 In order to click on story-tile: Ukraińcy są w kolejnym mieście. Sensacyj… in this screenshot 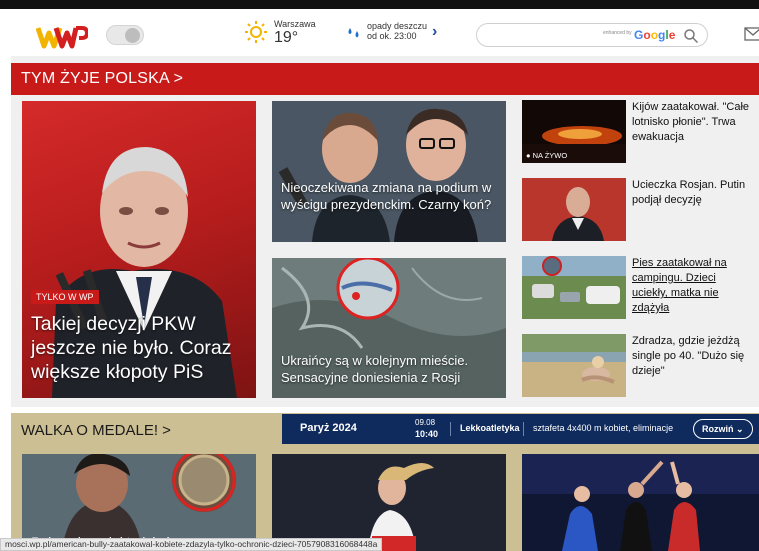, I will do `click(389, 328)`.